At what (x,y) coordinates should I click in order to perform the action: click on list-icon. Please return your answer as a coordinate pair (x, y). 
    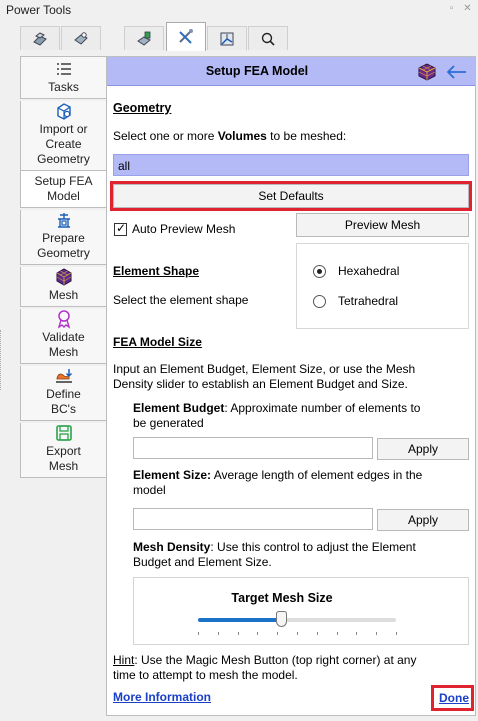
    Looking at the image, I should click on (64, 69).